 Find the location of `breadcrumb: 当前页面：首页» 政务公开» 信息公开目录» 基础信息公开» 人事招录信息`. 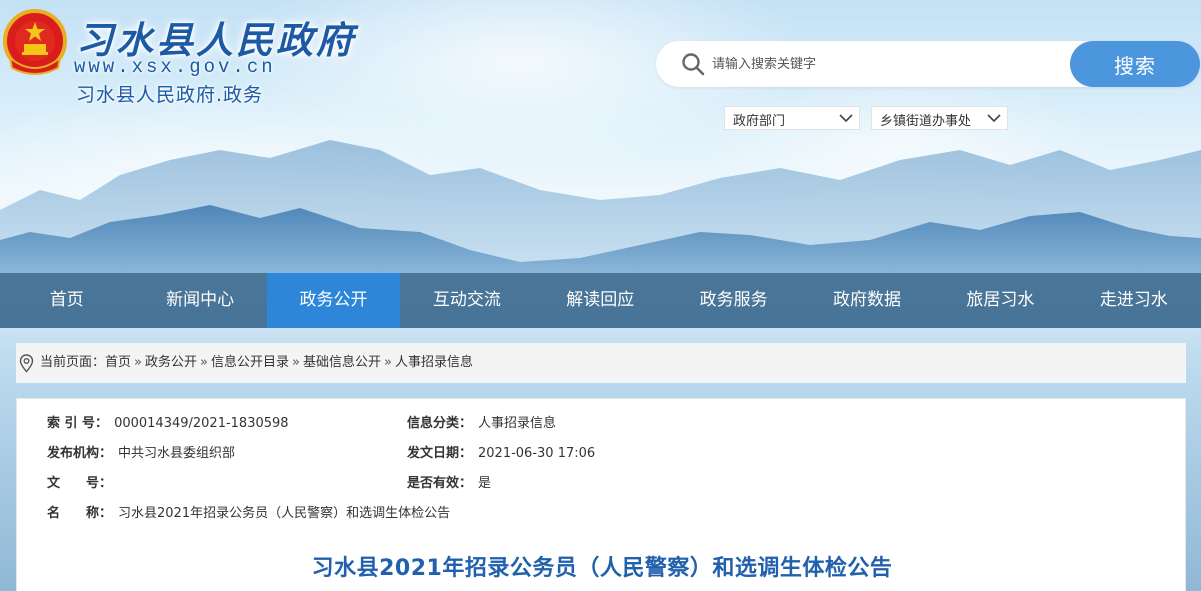

breadcrumb: 当前页面：首页» 政务公开» 信息公开目录» 基础信息公开» 人事招录信息 is located at coordinates (601, 363).